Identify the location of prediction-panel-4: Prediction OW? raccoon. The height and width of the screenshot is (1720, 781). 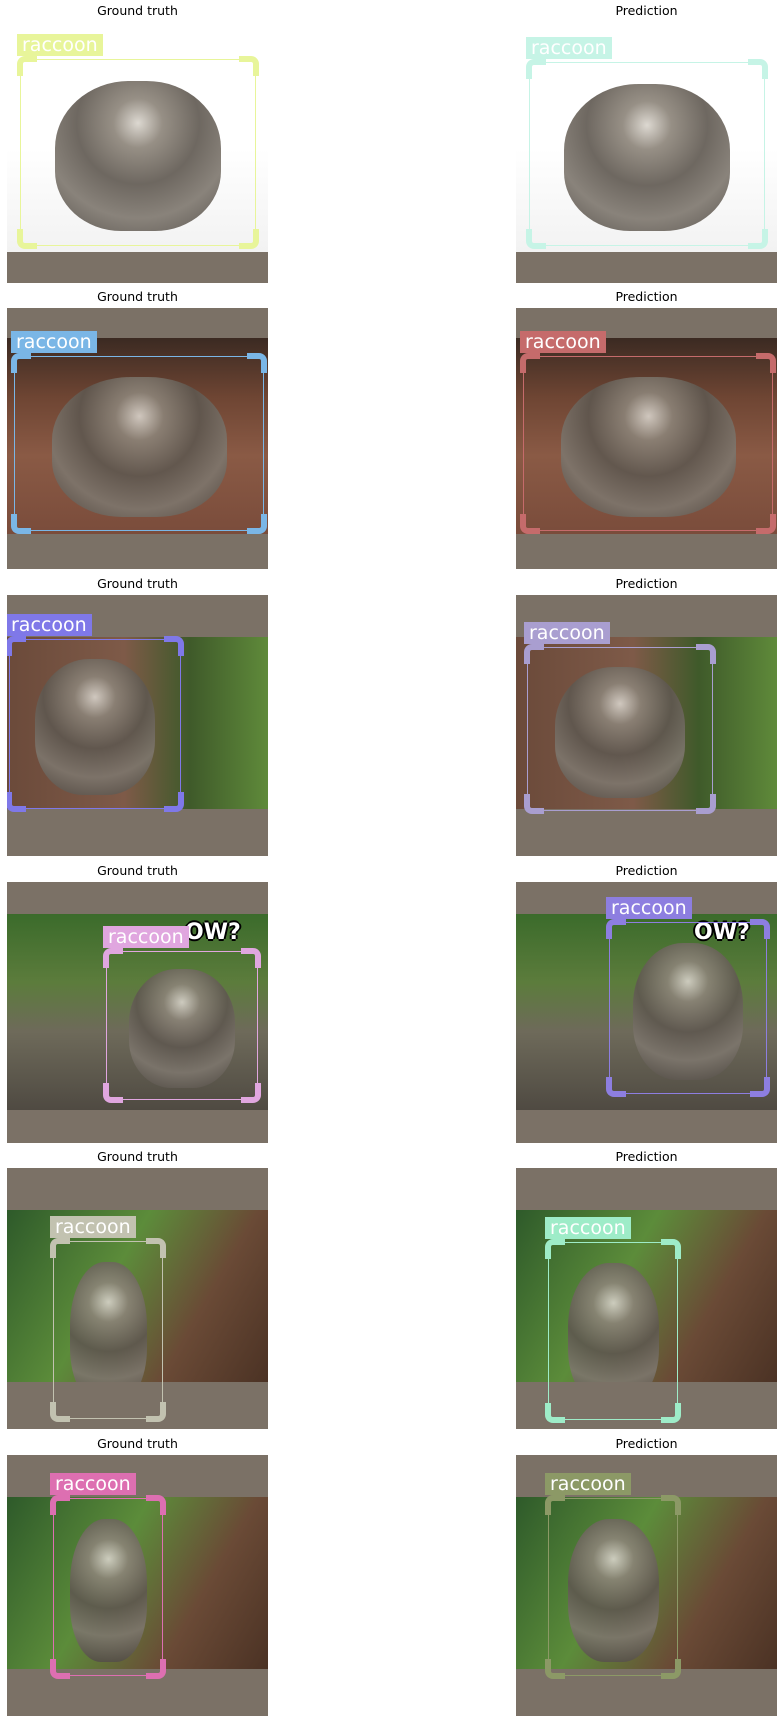
(646, 1003).